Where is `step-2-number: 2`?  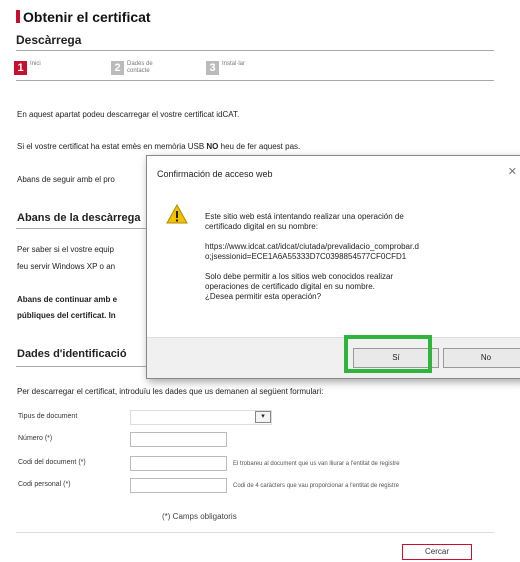
step-2-number: 2 is located at coordinates (117, 68).